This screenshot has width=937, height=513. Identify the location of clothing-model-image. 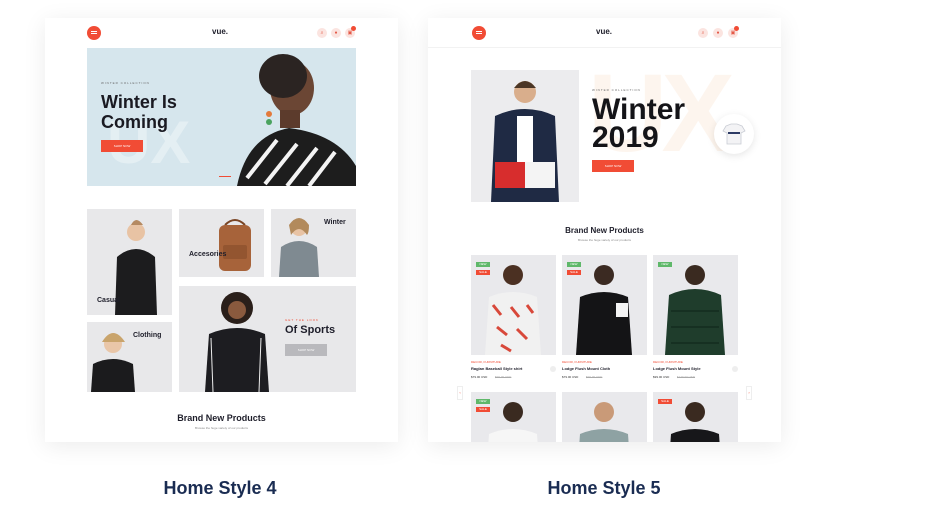
(113, 362).